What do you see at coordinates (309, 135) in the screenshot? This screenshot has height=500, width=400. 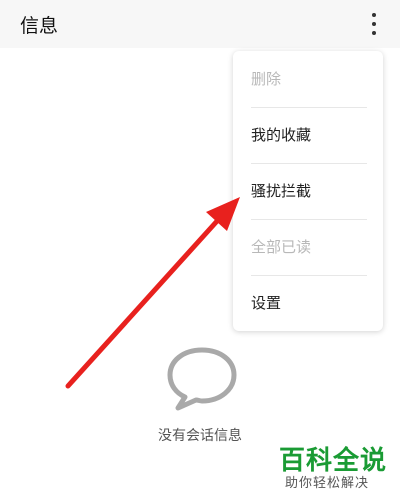 I see `menu-item-favorites: 我的收藏` at bounding box center [309, 135].